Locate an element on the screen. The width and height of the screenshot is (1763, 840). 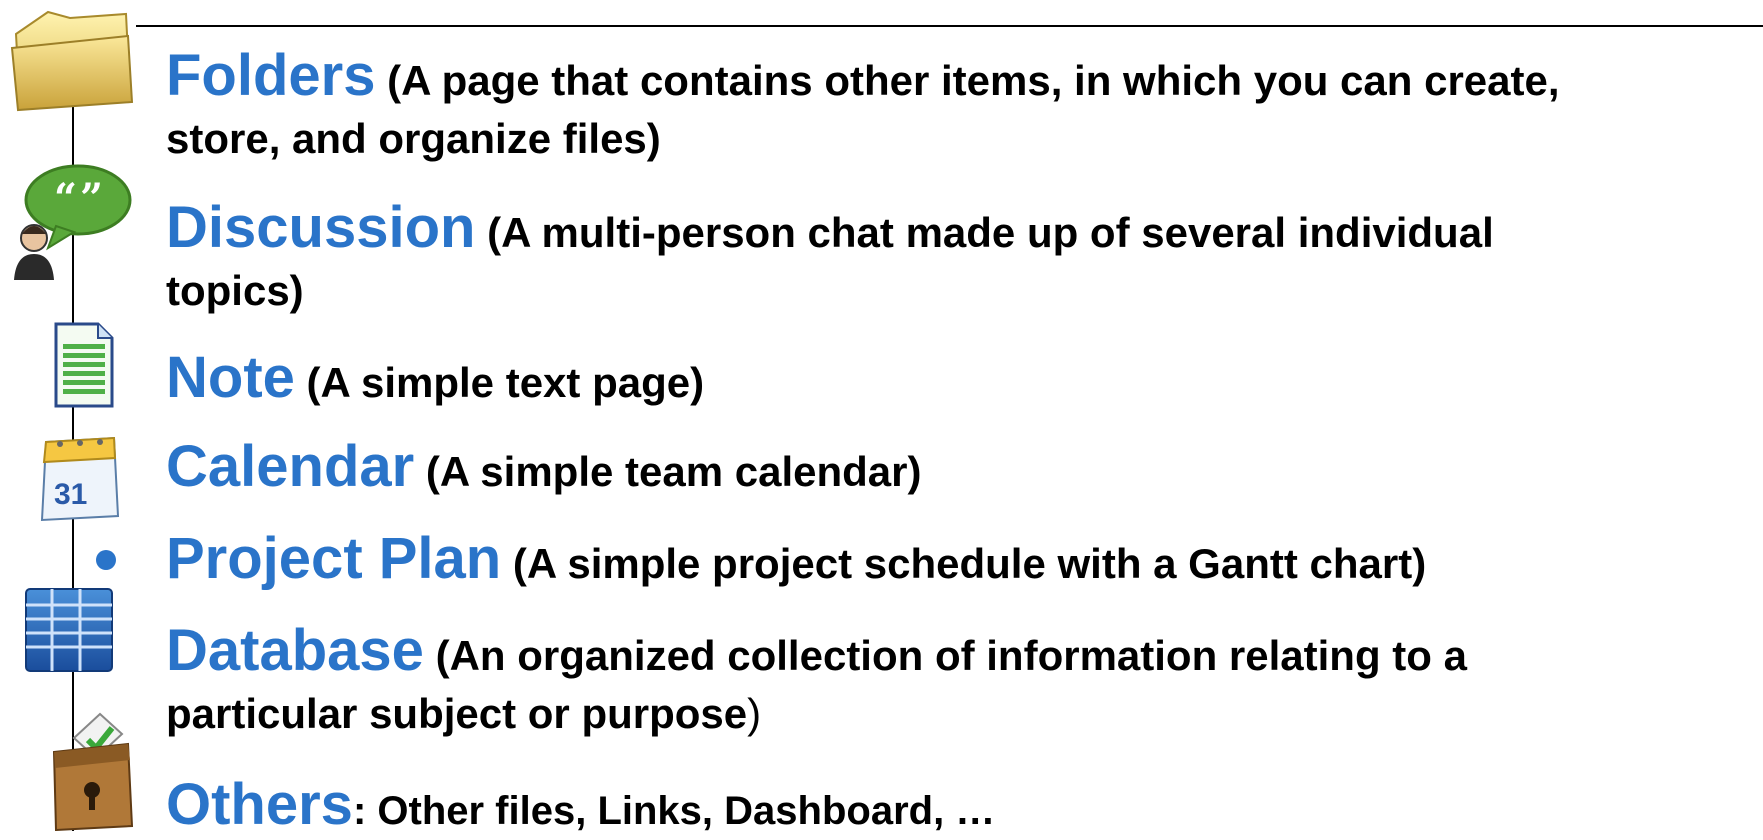
list-item-calendar: Calendar (A simple team calendar) is located at coordinates (961, 467).